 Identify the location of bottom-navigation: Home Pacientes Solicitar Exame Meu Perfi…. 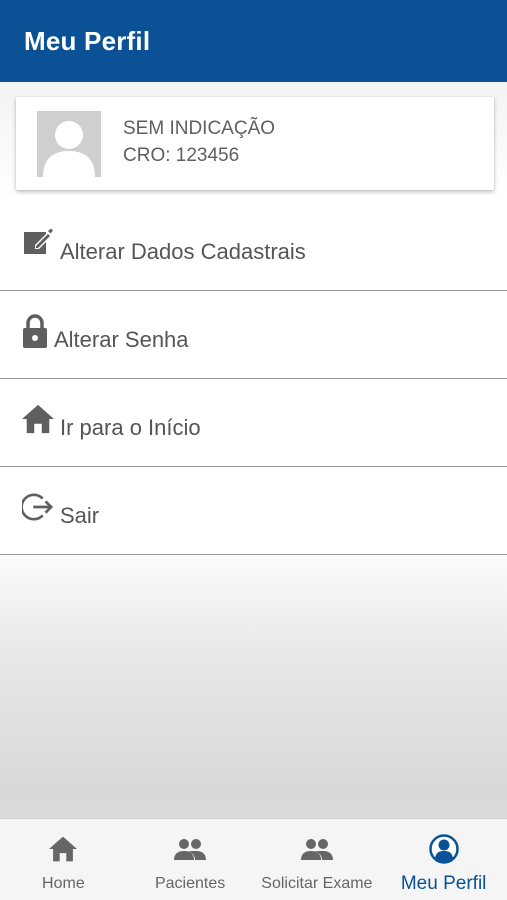
(253, 859).